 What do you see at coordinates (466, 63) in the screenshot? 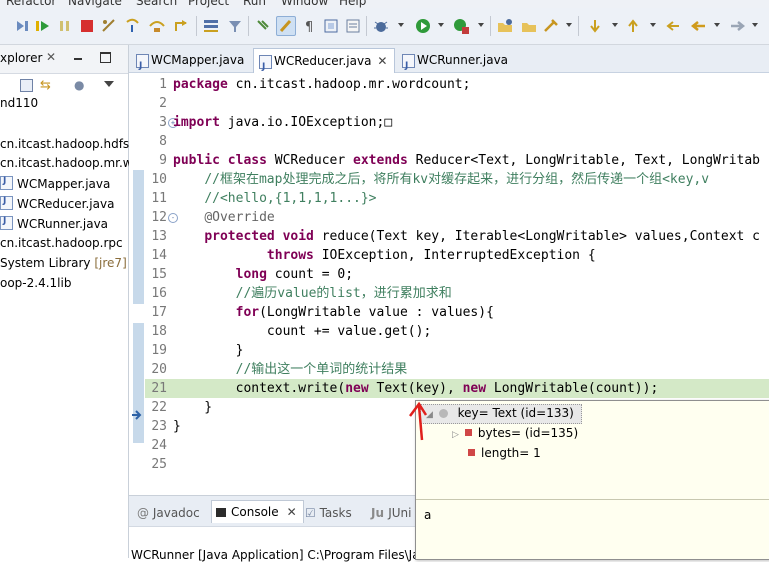
I see `tab-wcrunner: WCRunner.java` at bounding box center [466, 63].